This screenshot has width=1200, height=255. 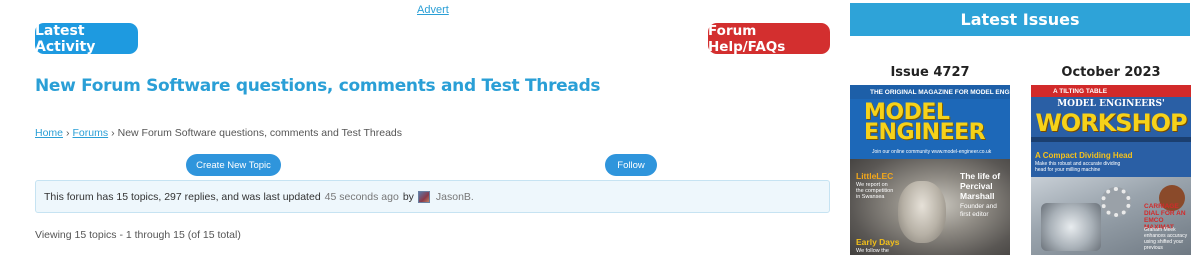 What do you see at coordinates (86, 39) in the screenshot?
I see `latest-activity-button: Latest Activity` at bounding box center [86, 39].